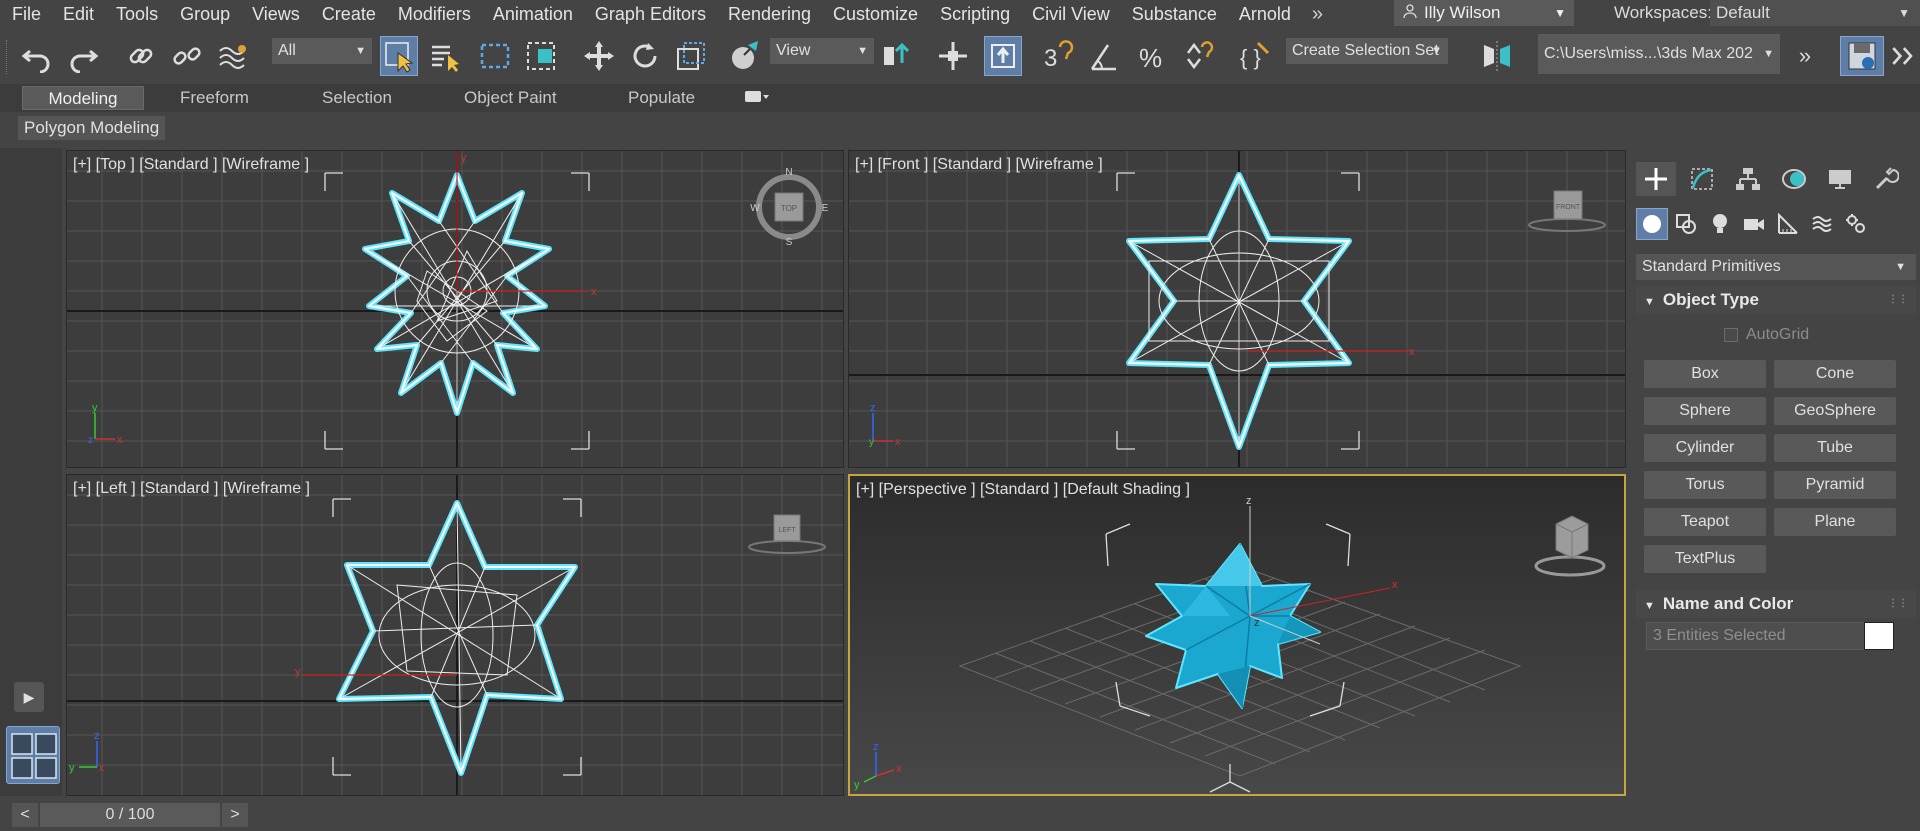  Describe the element at coordinates (1497, 56) in the screenshot. I see `mirror-button` at that location.